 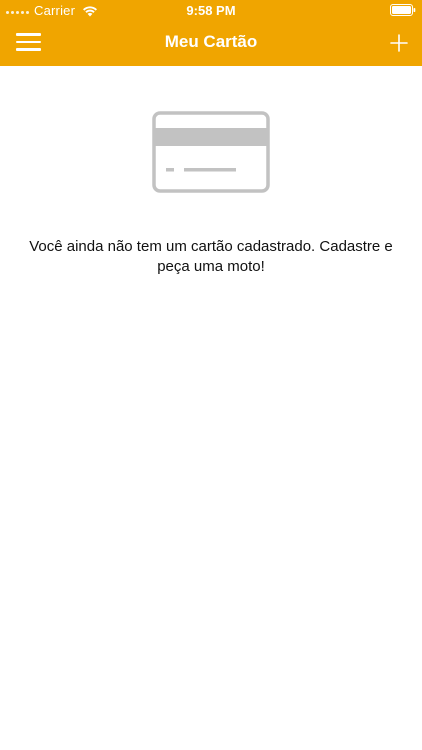 I want to click on status-bar: Carrier 9:58 PM, so click(x=211, y=10).